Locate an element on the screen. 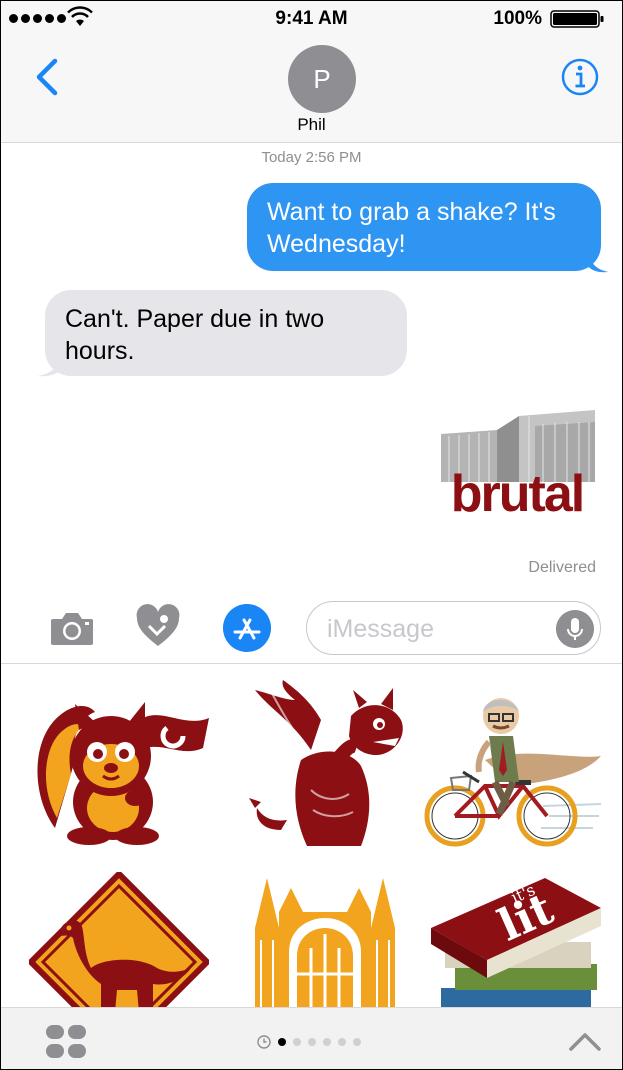  conversation-header: P Phil is located at coordinates (311, 90).